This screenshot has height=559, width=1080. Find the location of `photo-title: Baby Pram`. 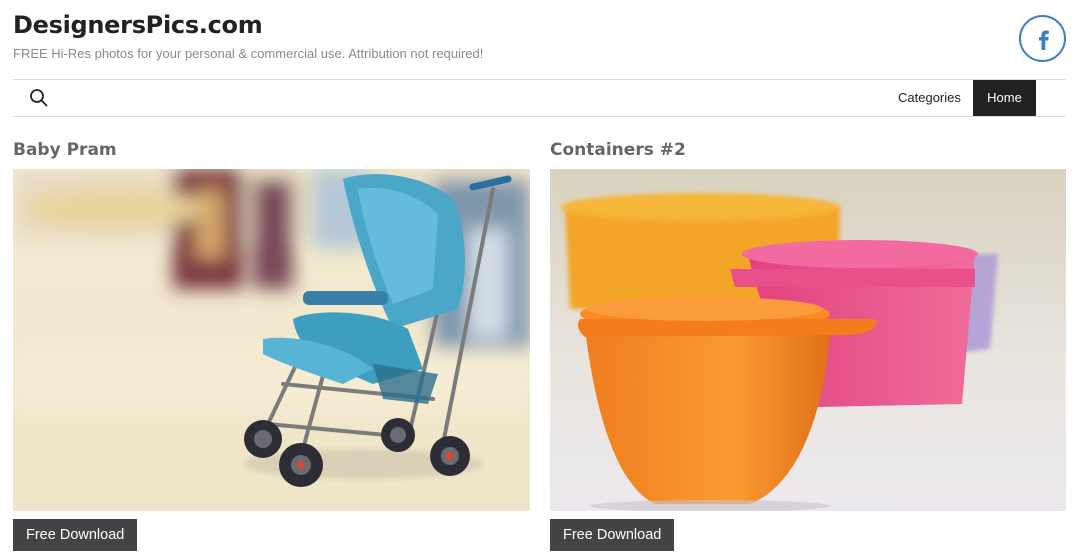

photo-title: Baby Pram is located at coordinates (271, 154).